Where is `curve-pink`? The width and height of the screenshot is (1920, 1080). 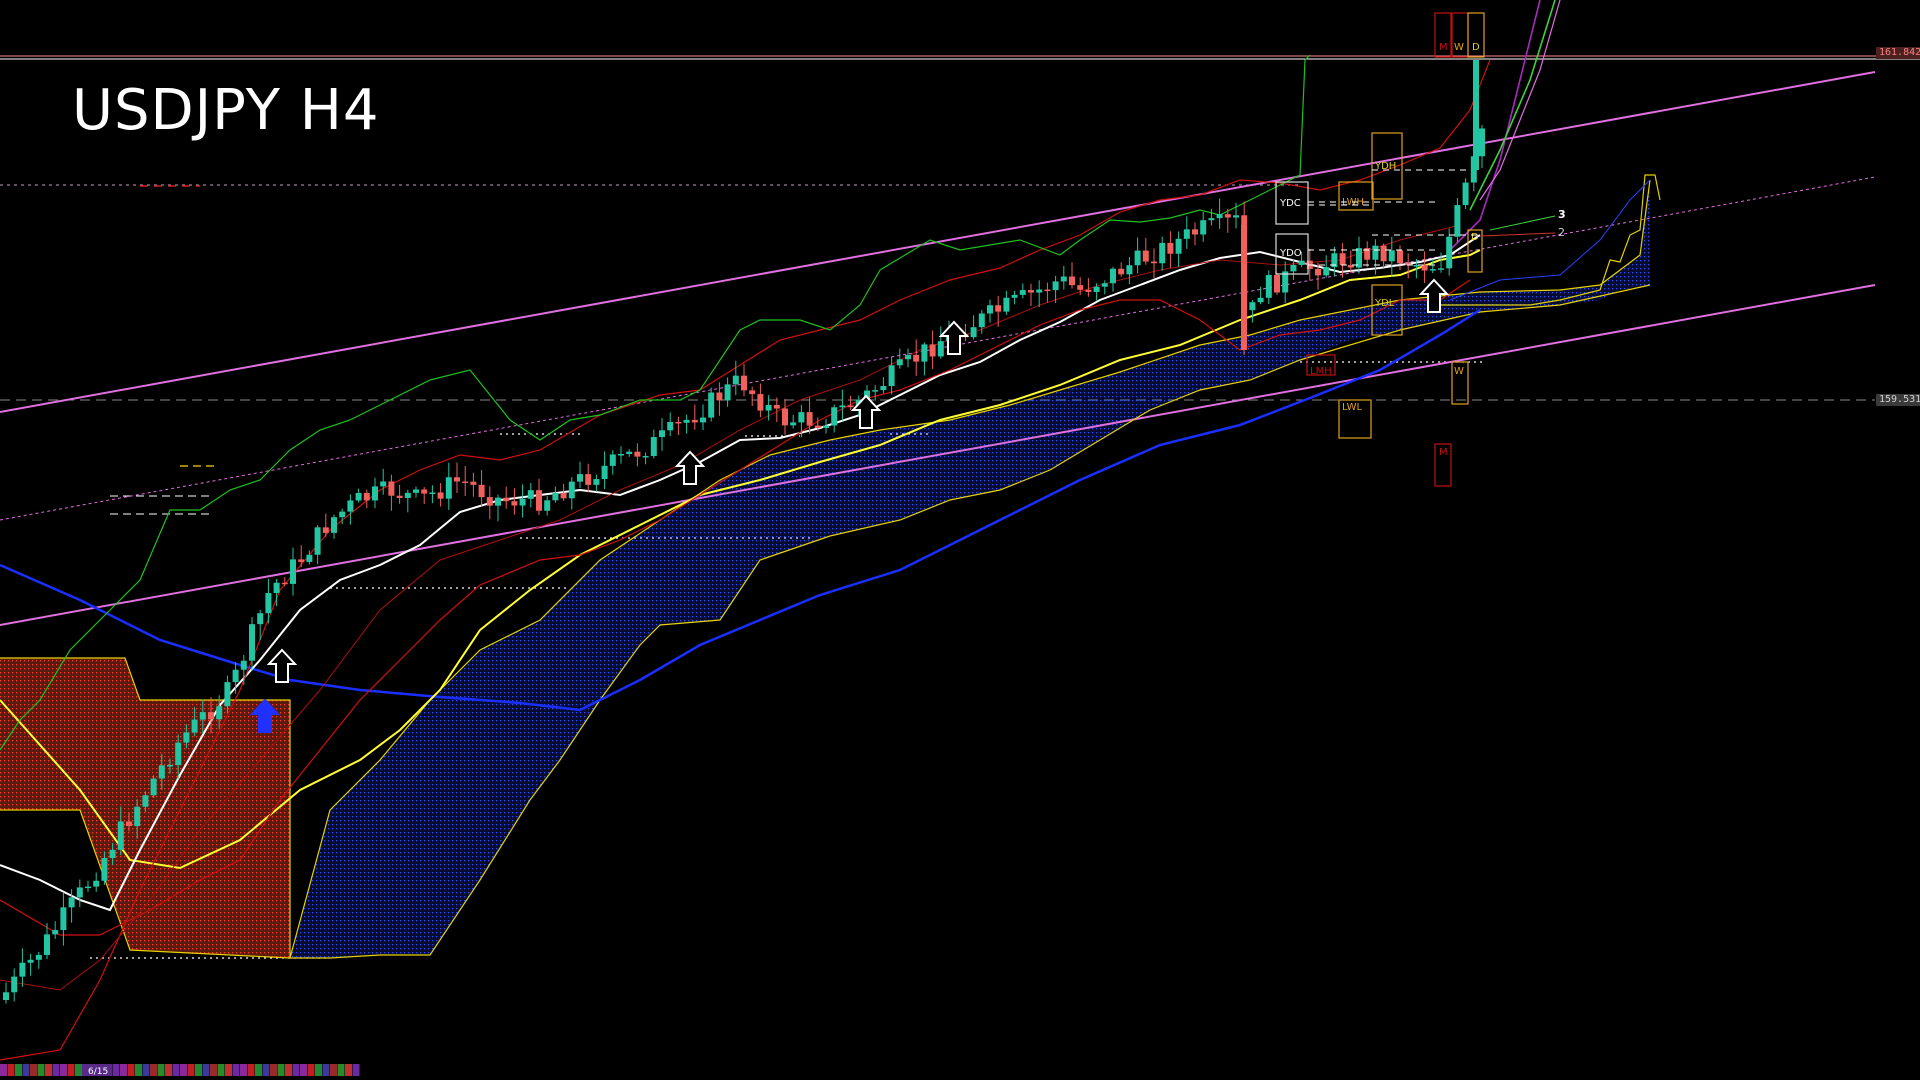
curve-pink is located at coordinates (1520, 100).